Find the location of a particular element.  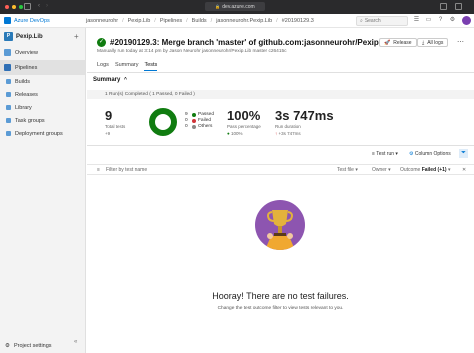

all-logs-label: All logs is located at coordinates (435, 42).